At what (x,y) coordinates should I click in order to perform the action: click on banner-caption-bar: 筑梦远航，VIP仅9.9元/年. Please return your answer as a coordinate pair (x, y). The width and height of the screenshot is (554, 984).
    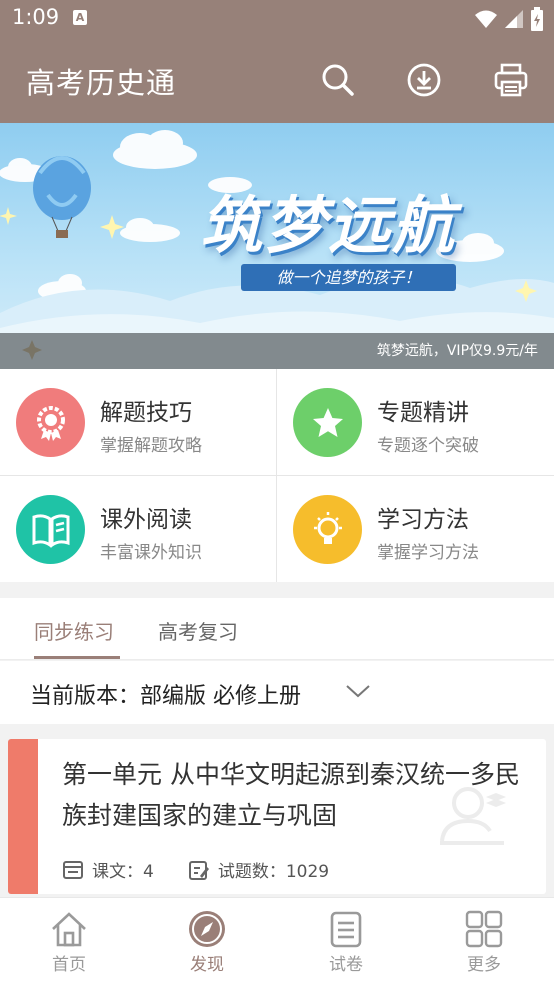
    Looking at the image, I should click on (277, 351).